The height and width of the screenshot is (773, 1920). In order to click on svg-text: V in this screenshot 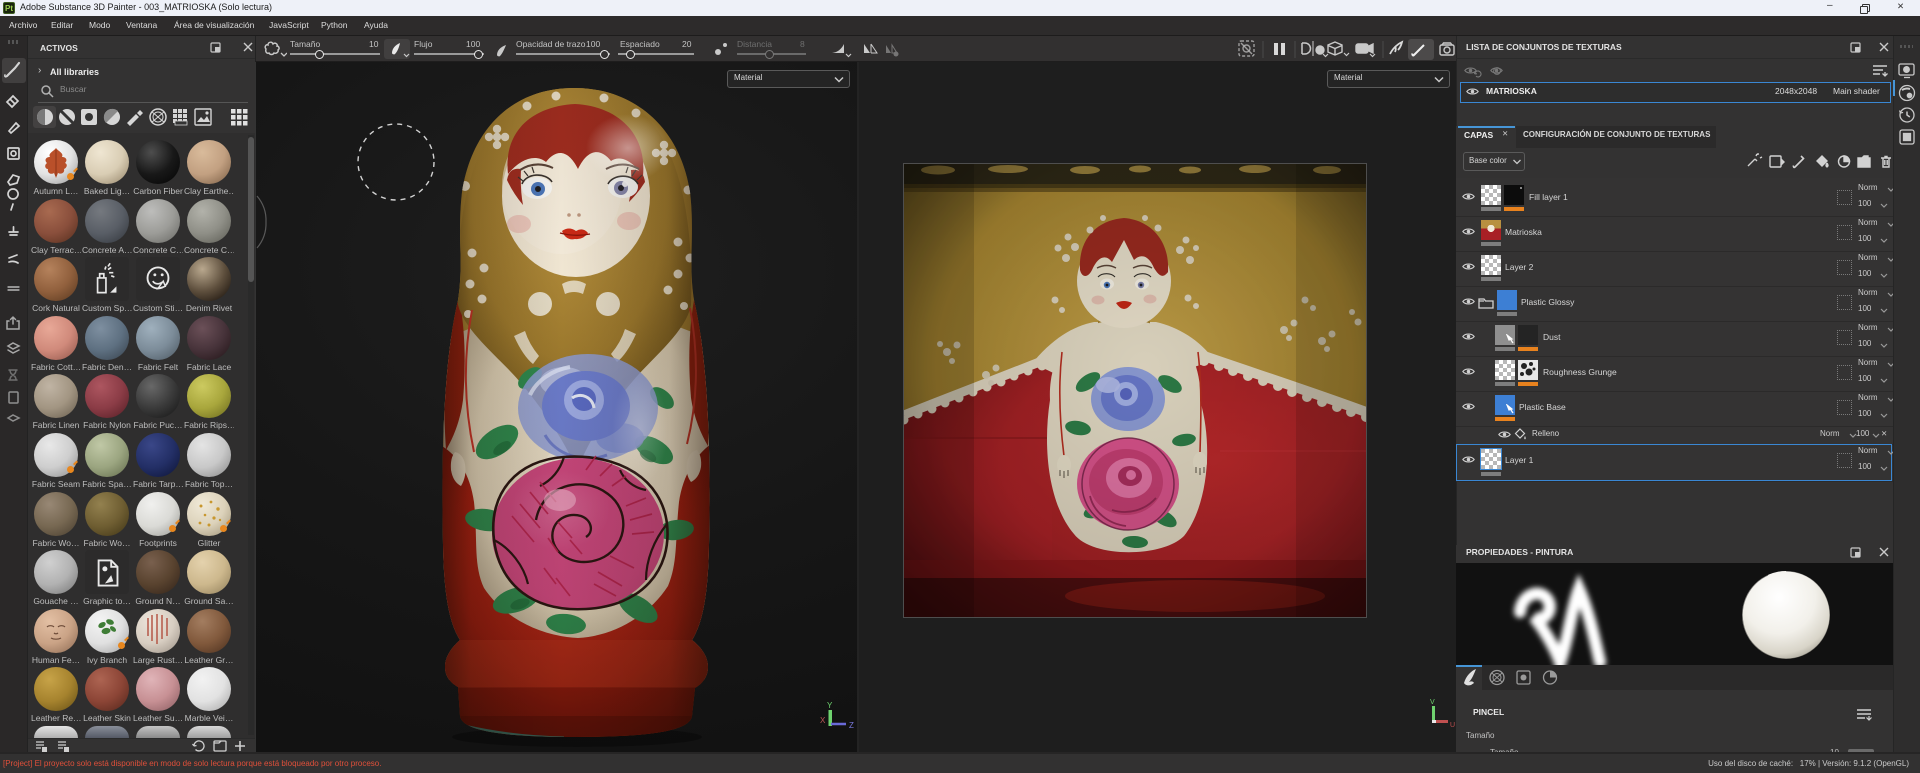, I will do `click(1432, 702)`.